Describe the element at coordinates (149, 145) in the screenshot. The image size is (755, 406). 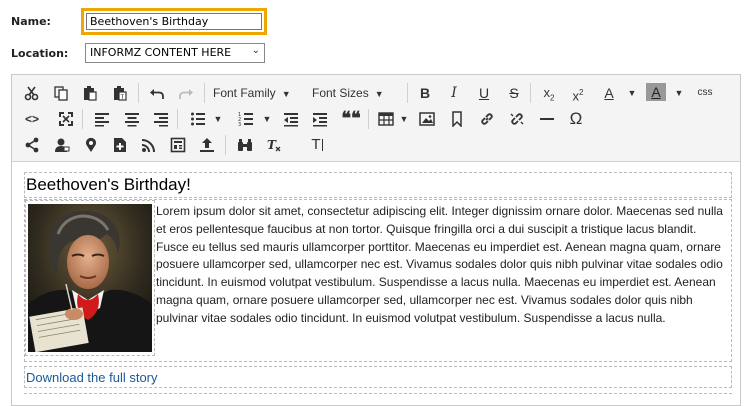
I see `rss-icon` at that location.